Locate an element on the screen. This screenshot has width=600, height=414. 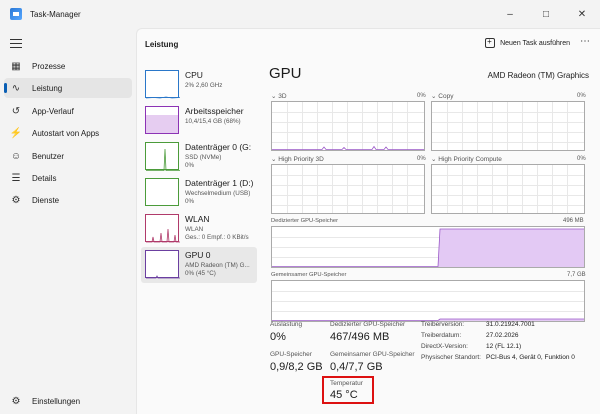
driver-version-key: Treiberversion: is located at coordinates (443, 324).